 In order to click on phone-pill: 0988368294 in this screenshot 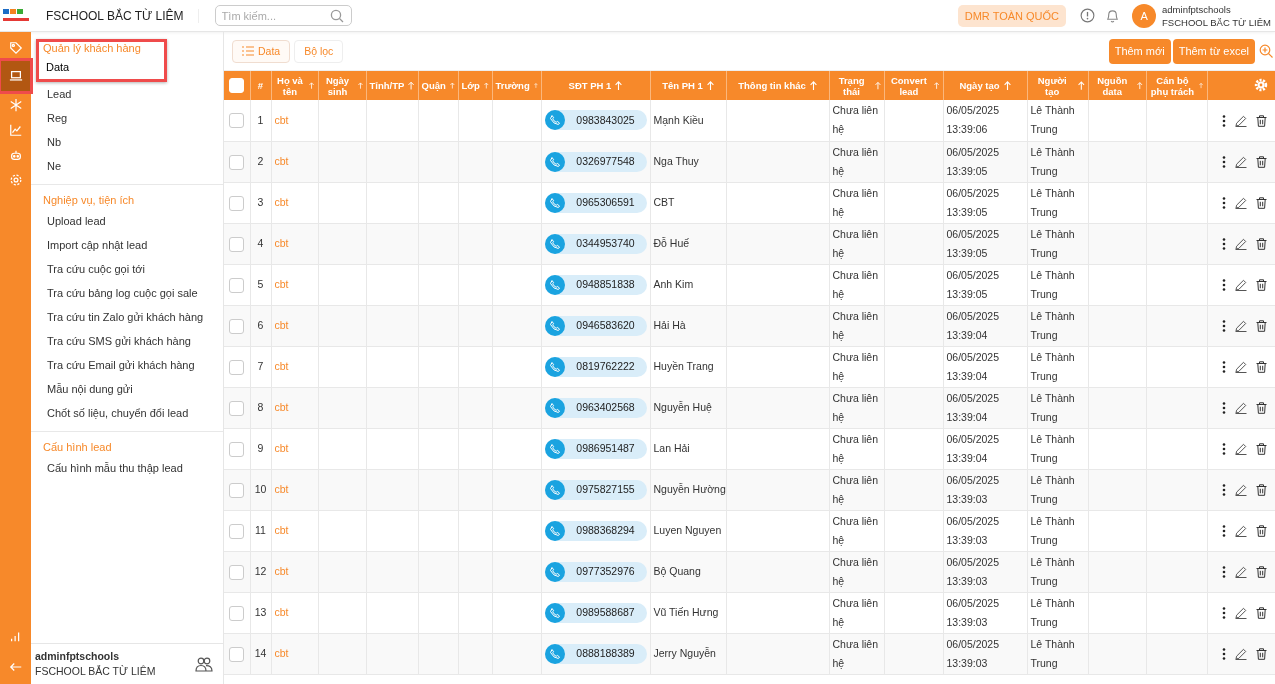, I will do `click(595, 530)`.